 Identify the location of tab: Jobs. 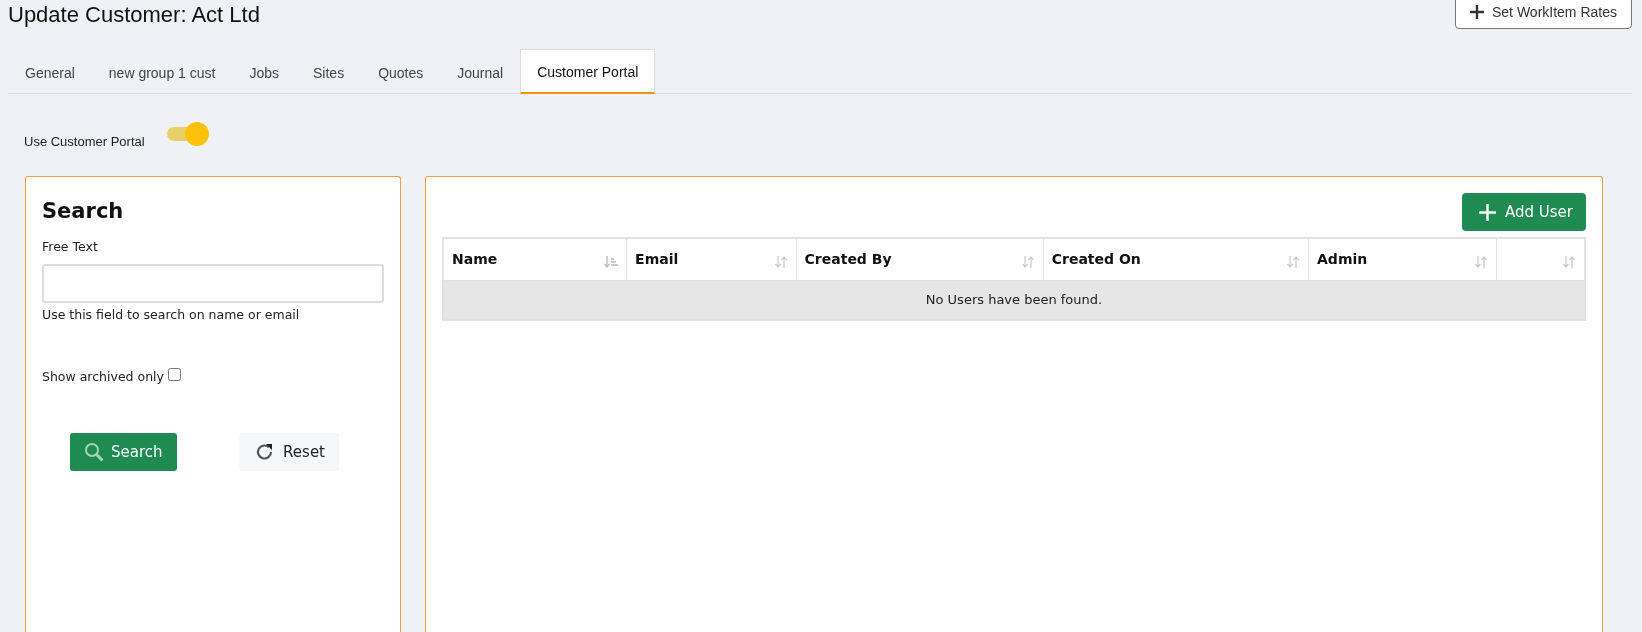
(264, 71).